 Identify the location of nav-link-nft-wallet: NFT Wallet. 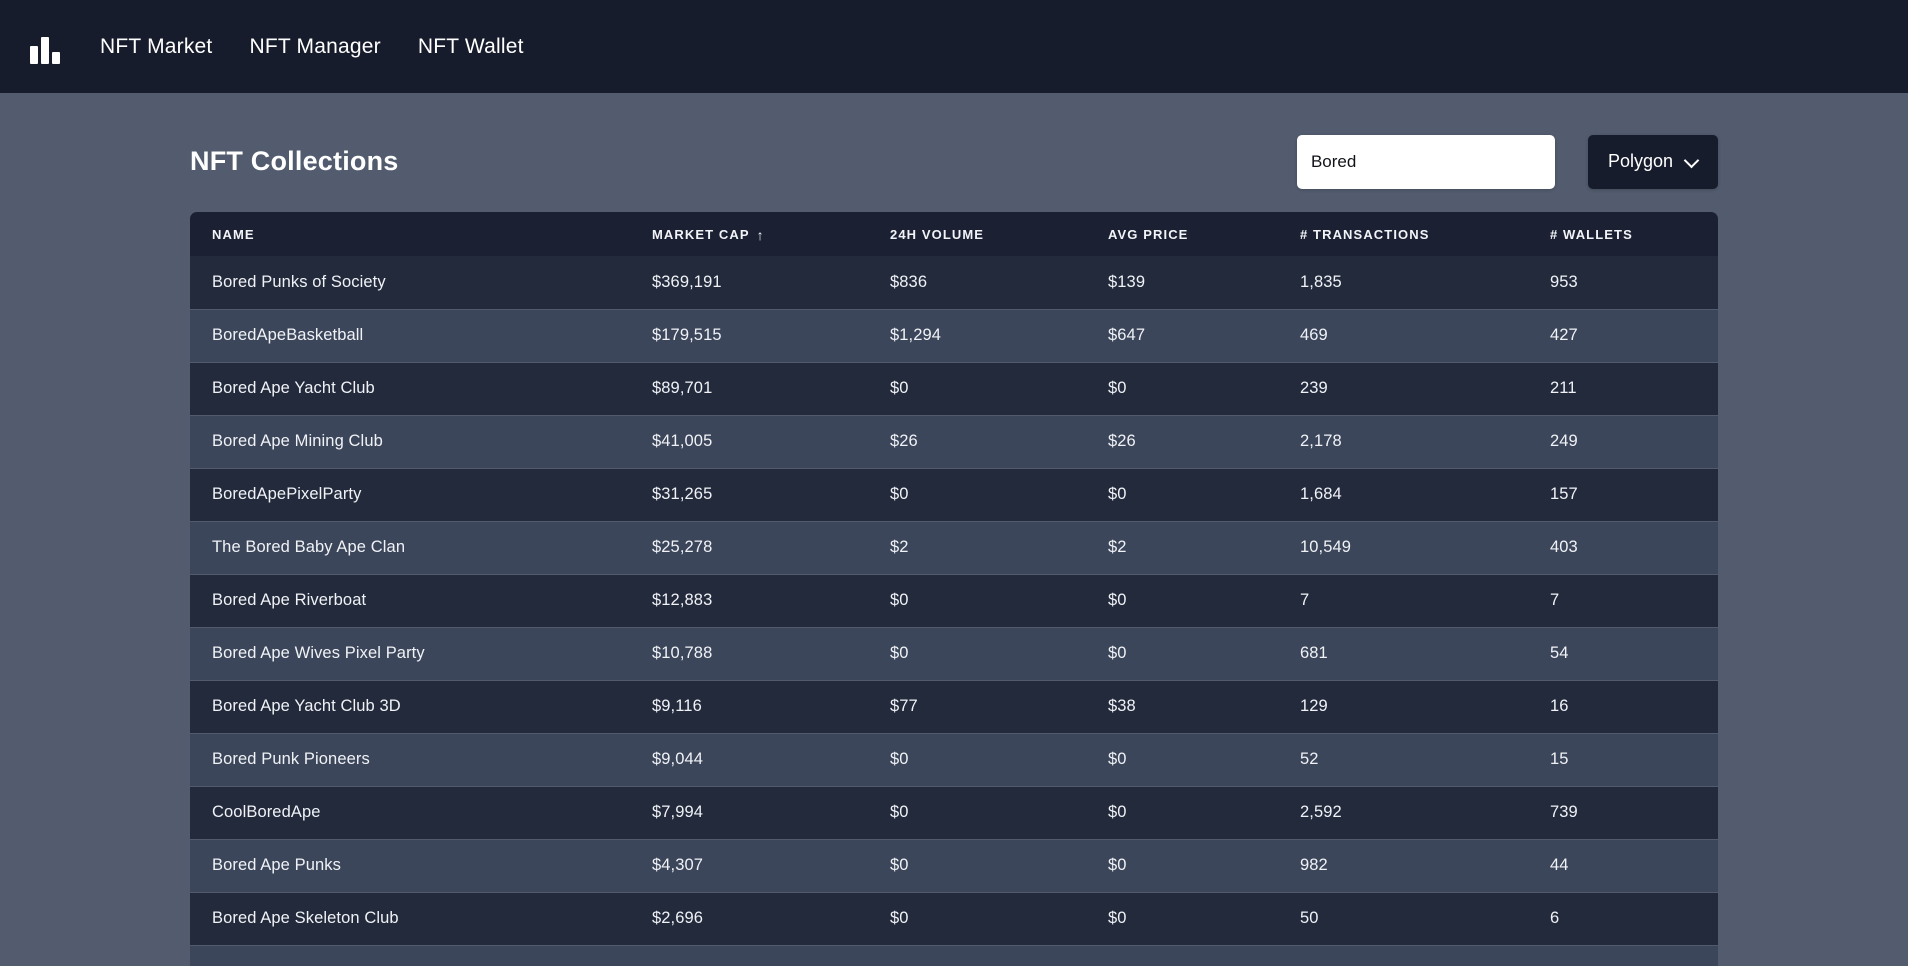
(471, 47).